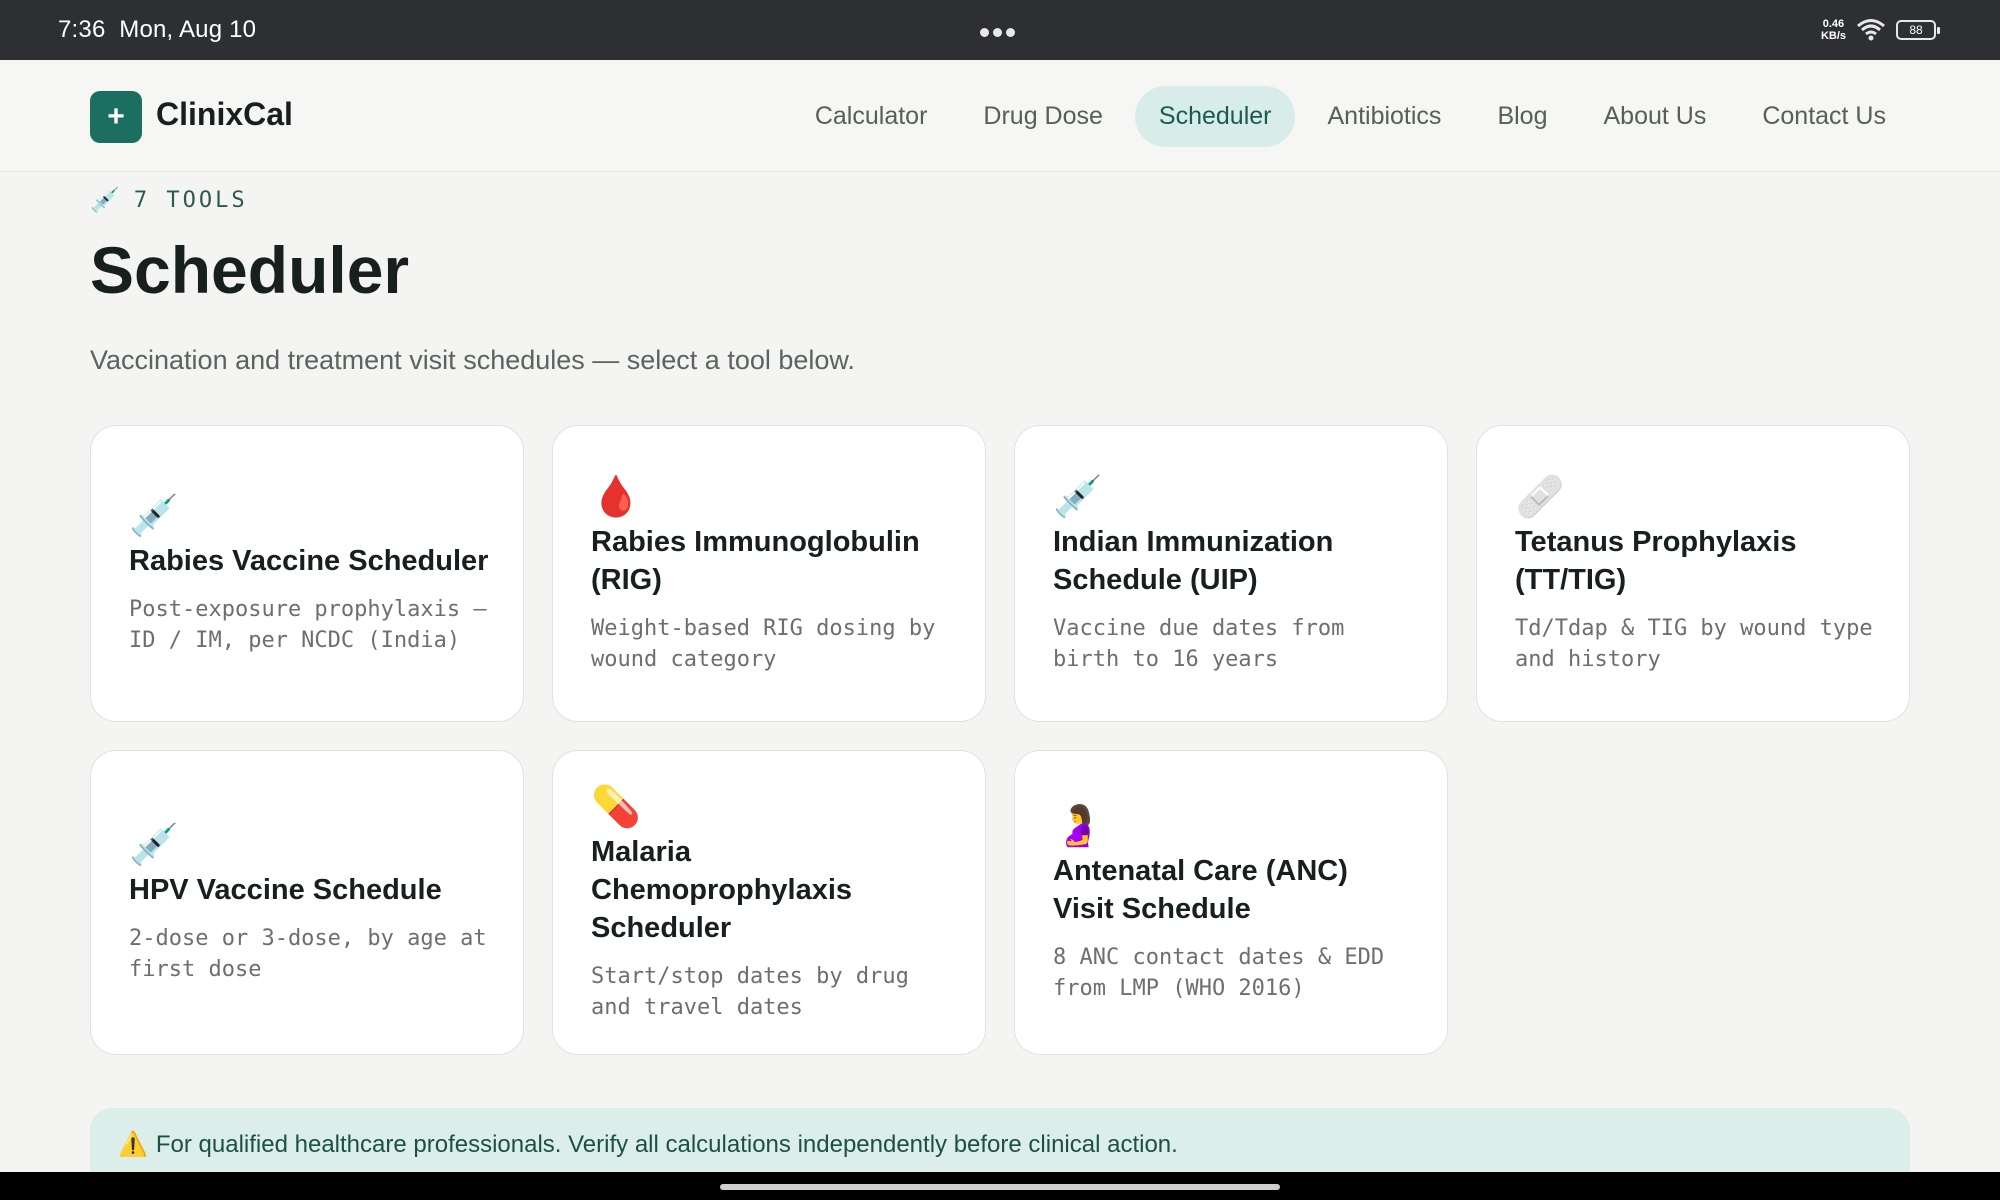 This screenshot has height=1200, width=2000. Describe the element at coordinates (1824, 116) in the screenshot. I see `nav-contact-us: Contact Us` at that location.